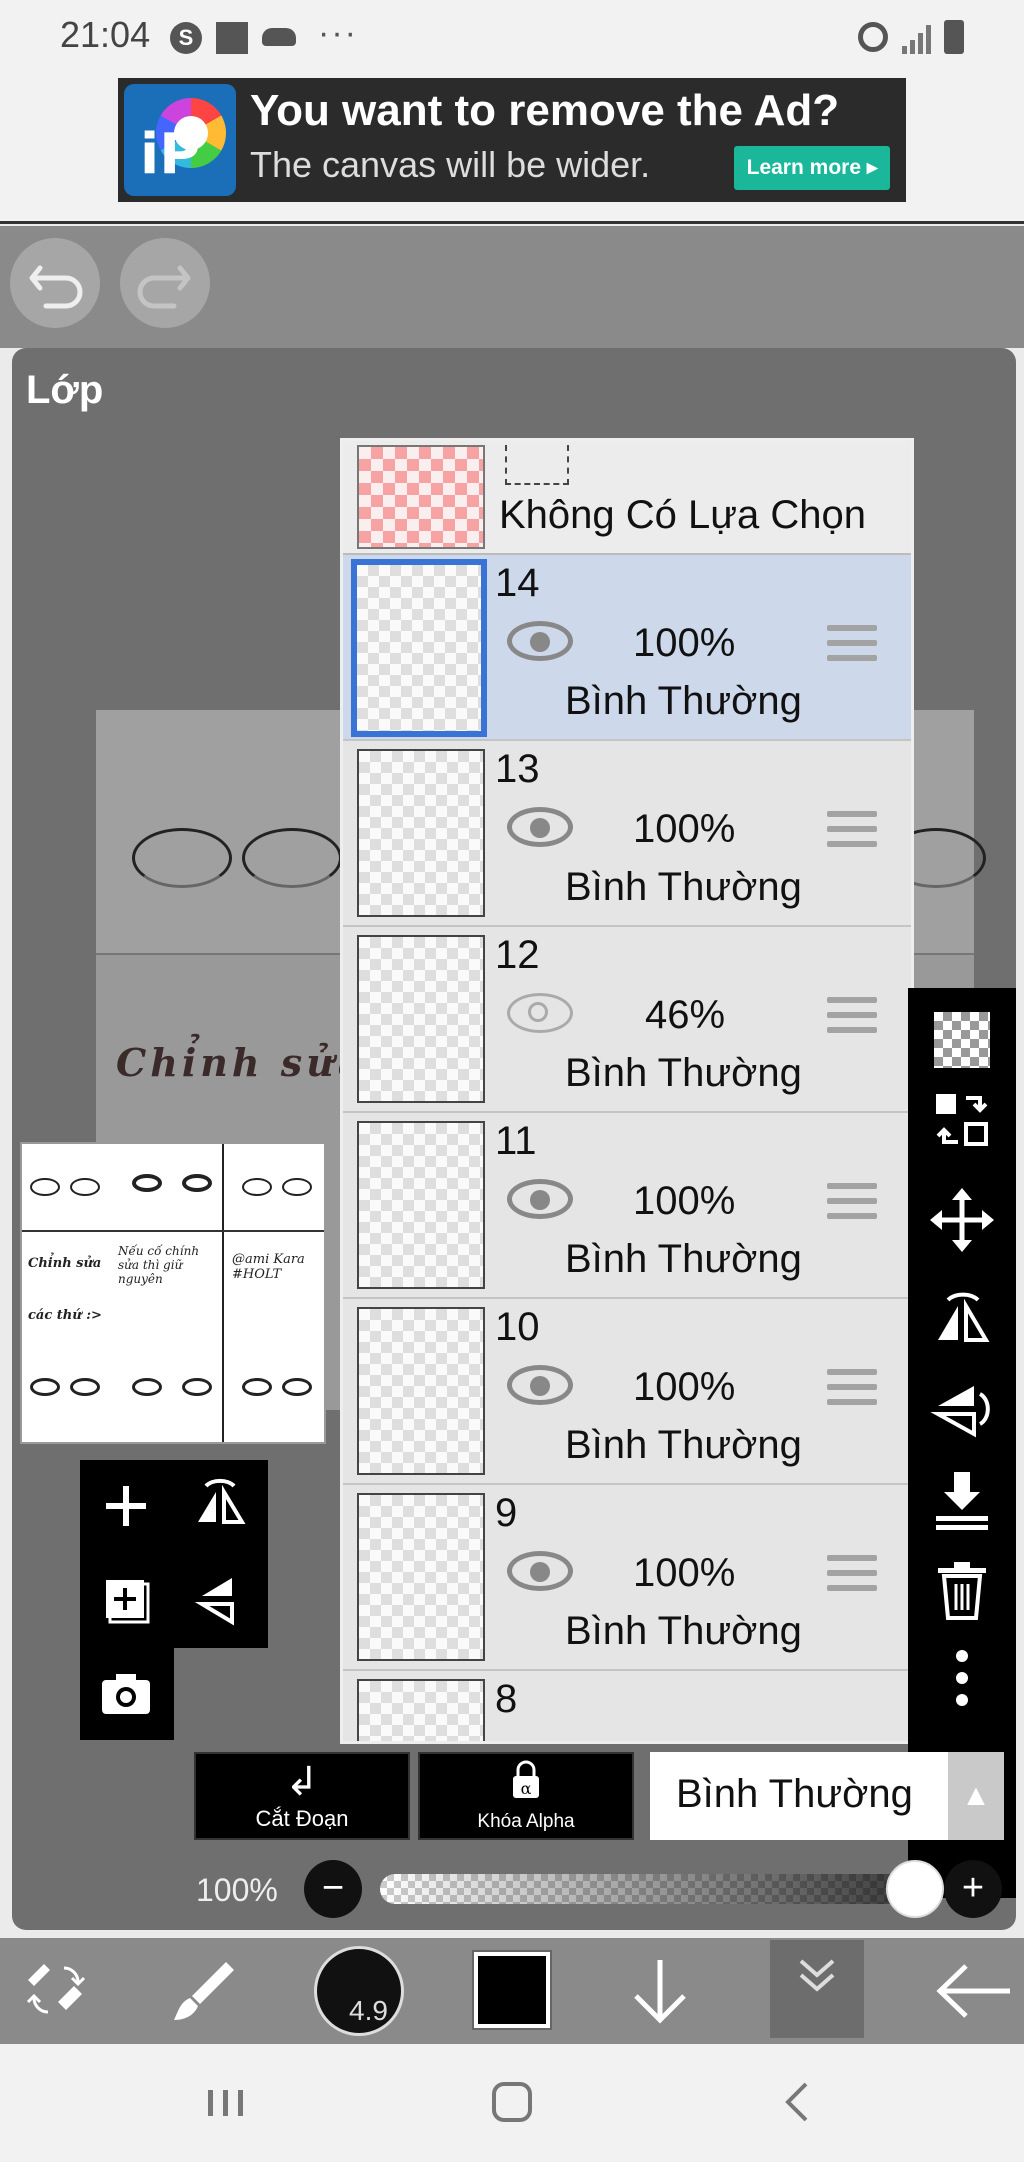  I want to click on tool-switch-button, so click(56, 1991).